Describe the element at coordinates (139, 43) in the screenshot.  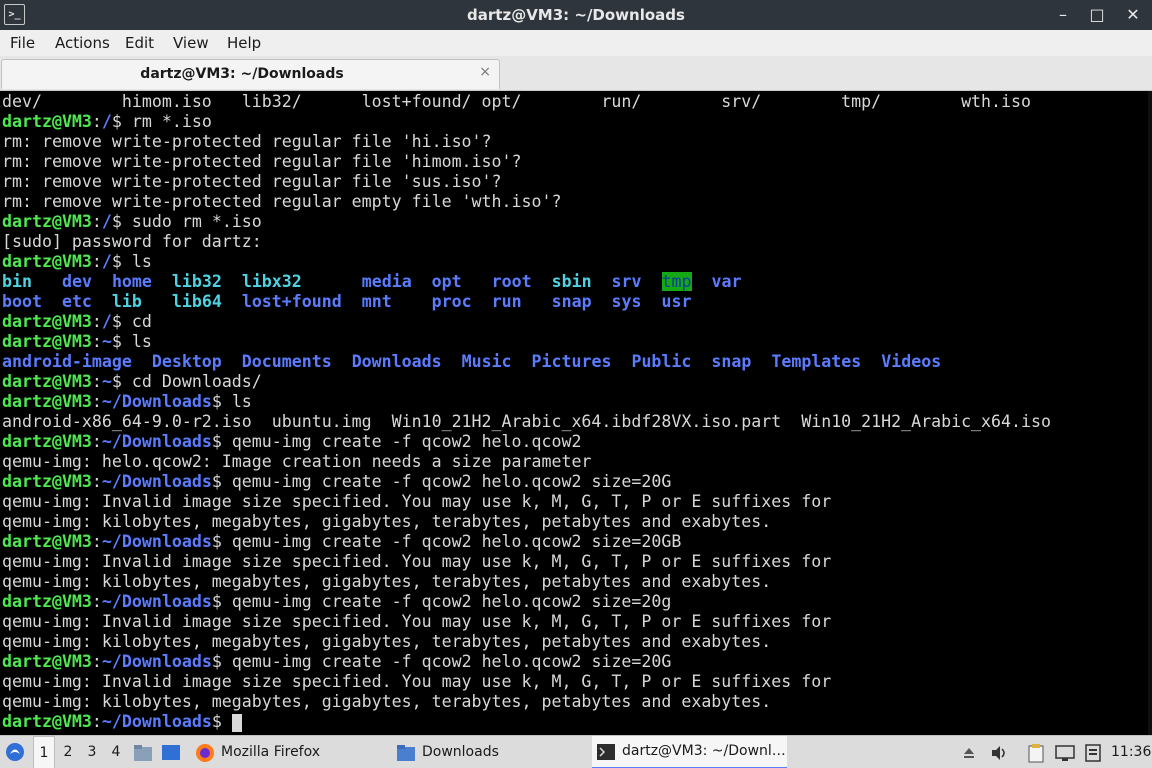
I see `menu-edit: Edit` at that location.